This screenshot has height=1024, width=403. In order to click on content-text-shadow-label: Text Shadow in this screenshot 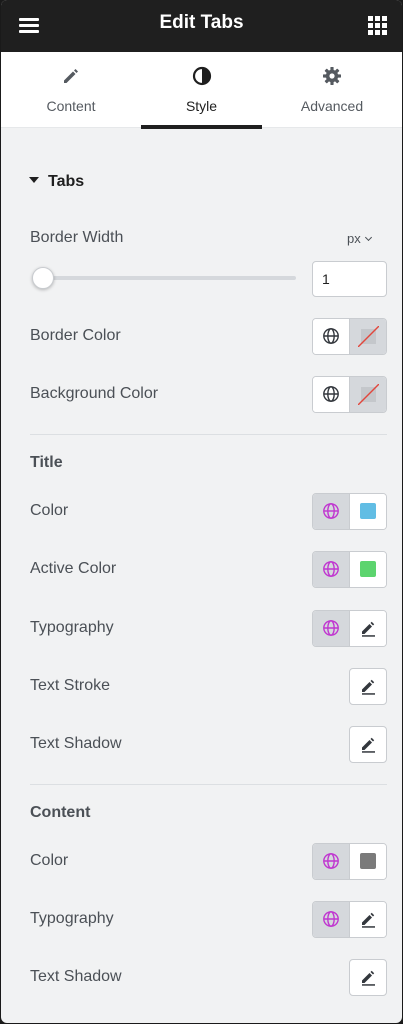, I will do `click(76, 976)`.